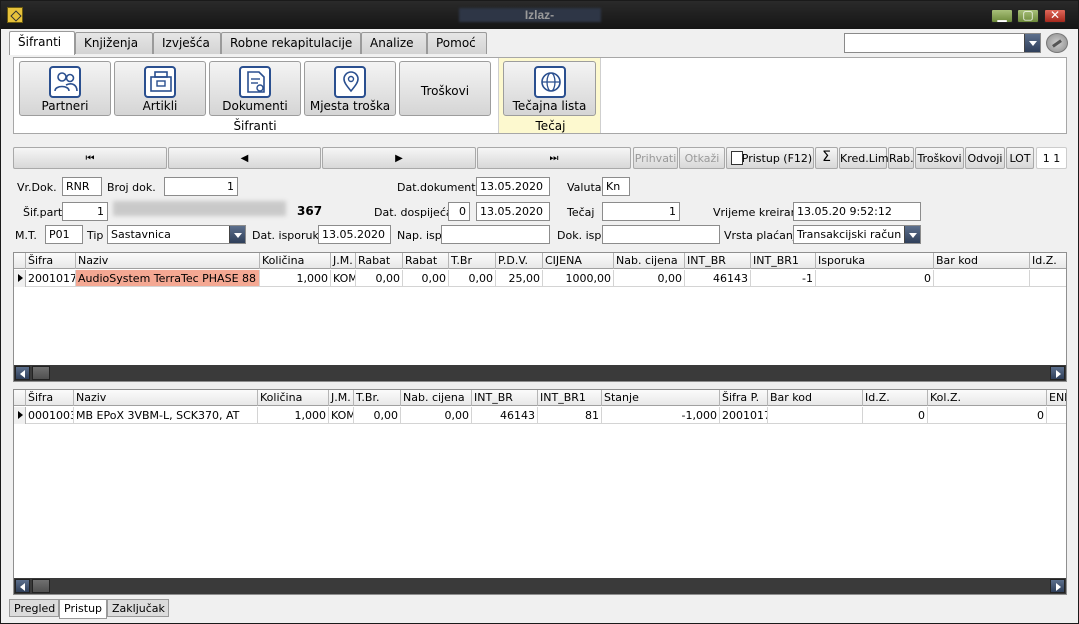 The height and width of the screenshot is (624, 1079). Describe the element at coordinates (64, 234) in the screenshot. I see `mt-field: P01` at that location.